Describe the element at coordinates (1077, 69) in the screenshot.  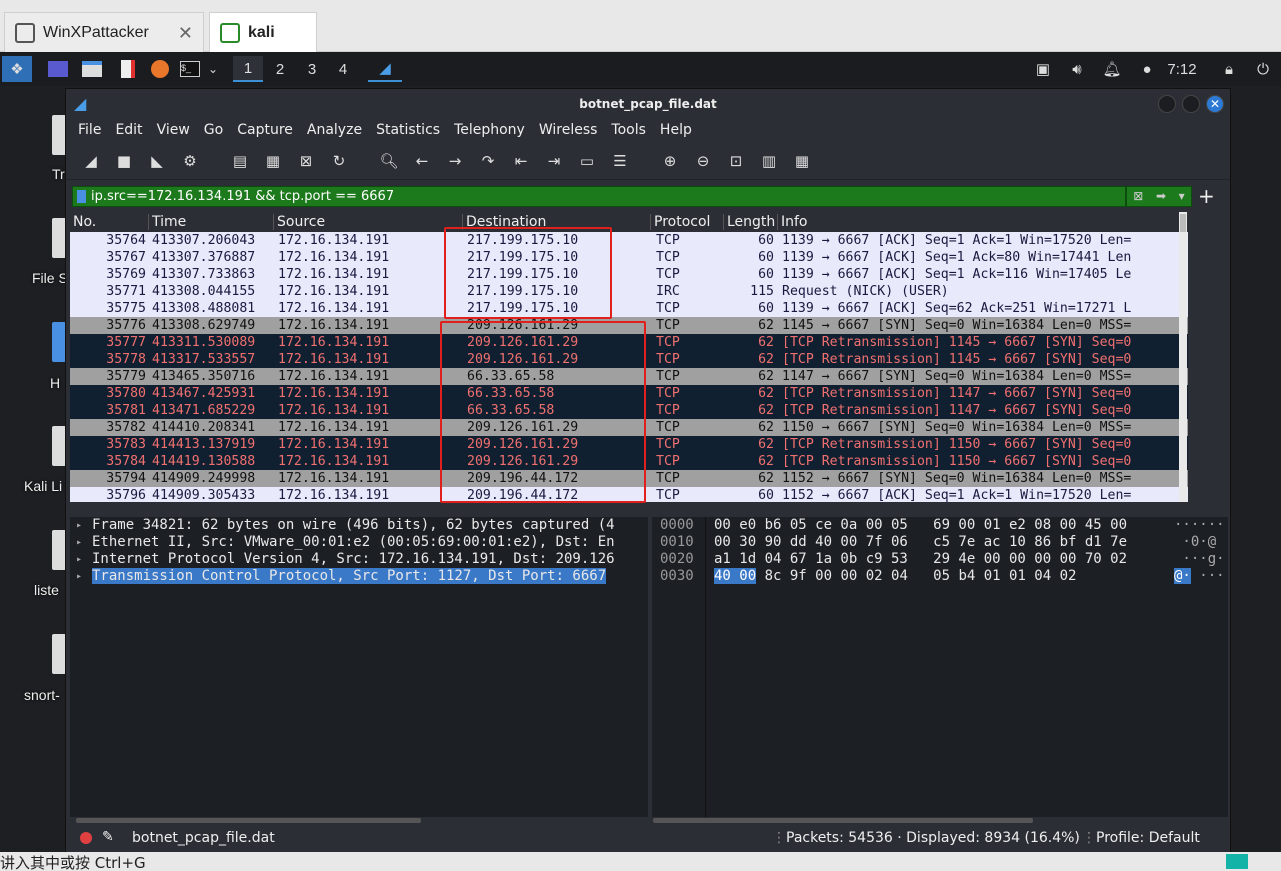
I see `volume-icon: 🔊︎` at that location.